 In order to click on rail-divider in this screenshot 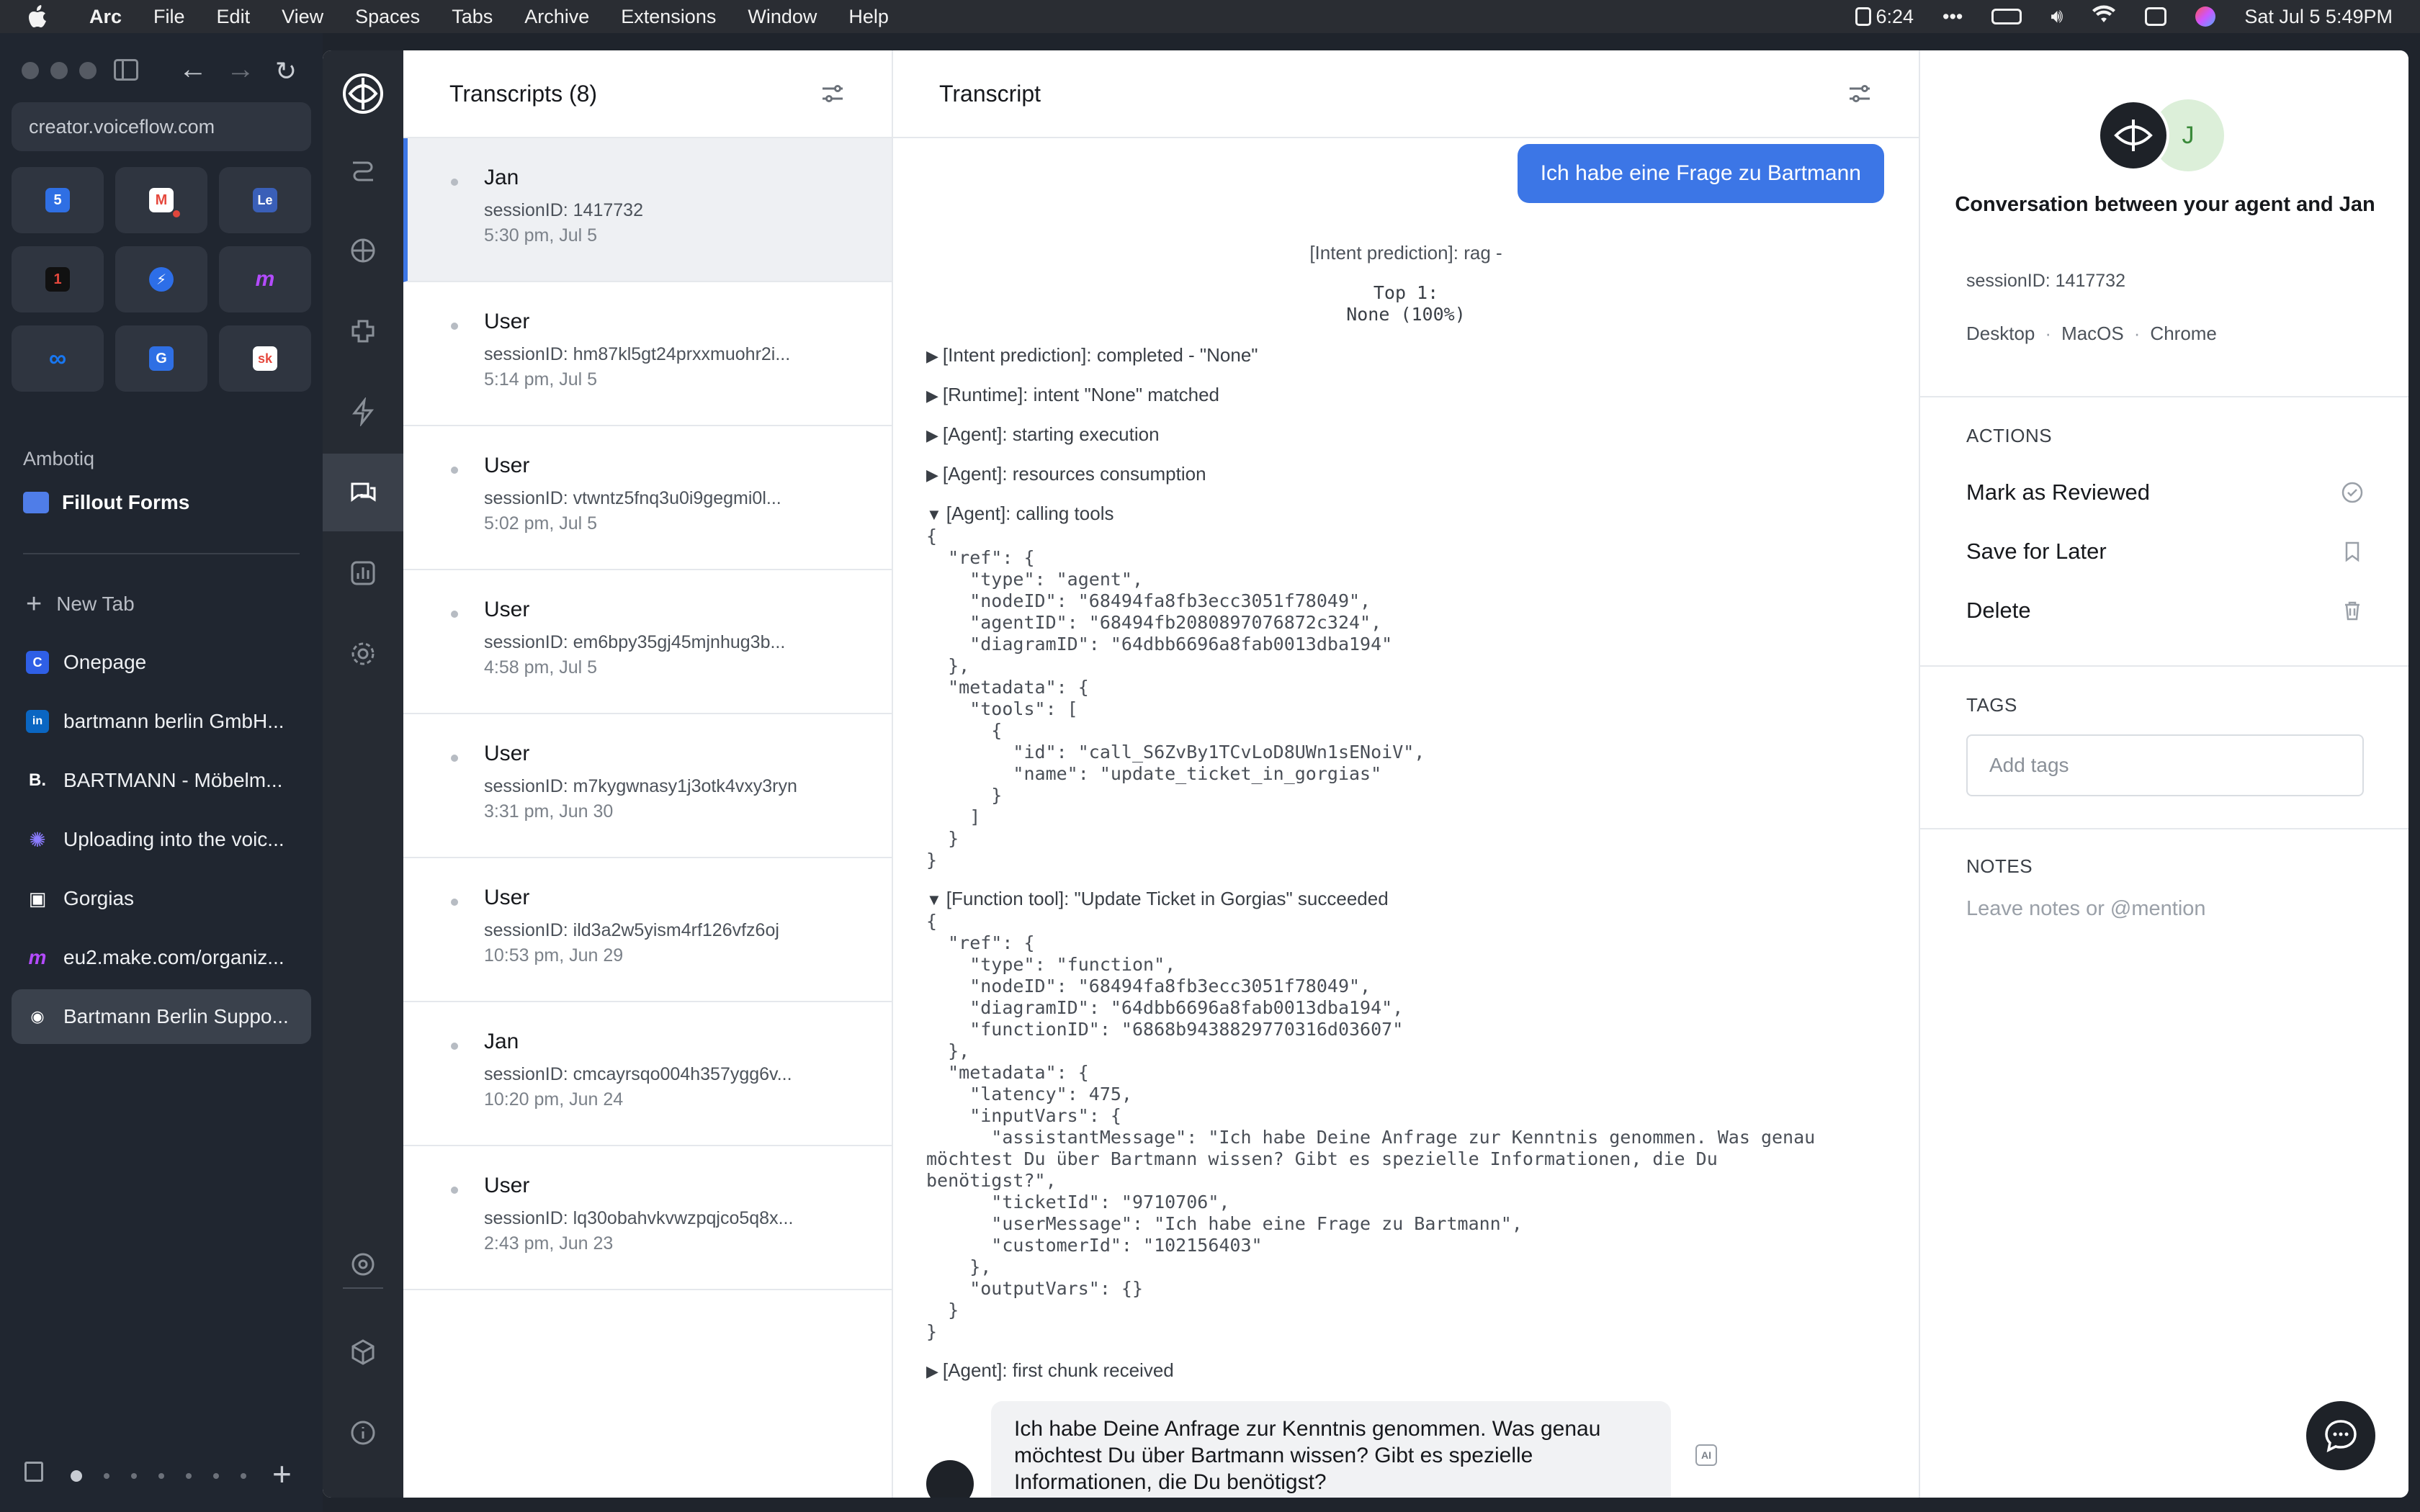, I will do `click(363, 1288)`.